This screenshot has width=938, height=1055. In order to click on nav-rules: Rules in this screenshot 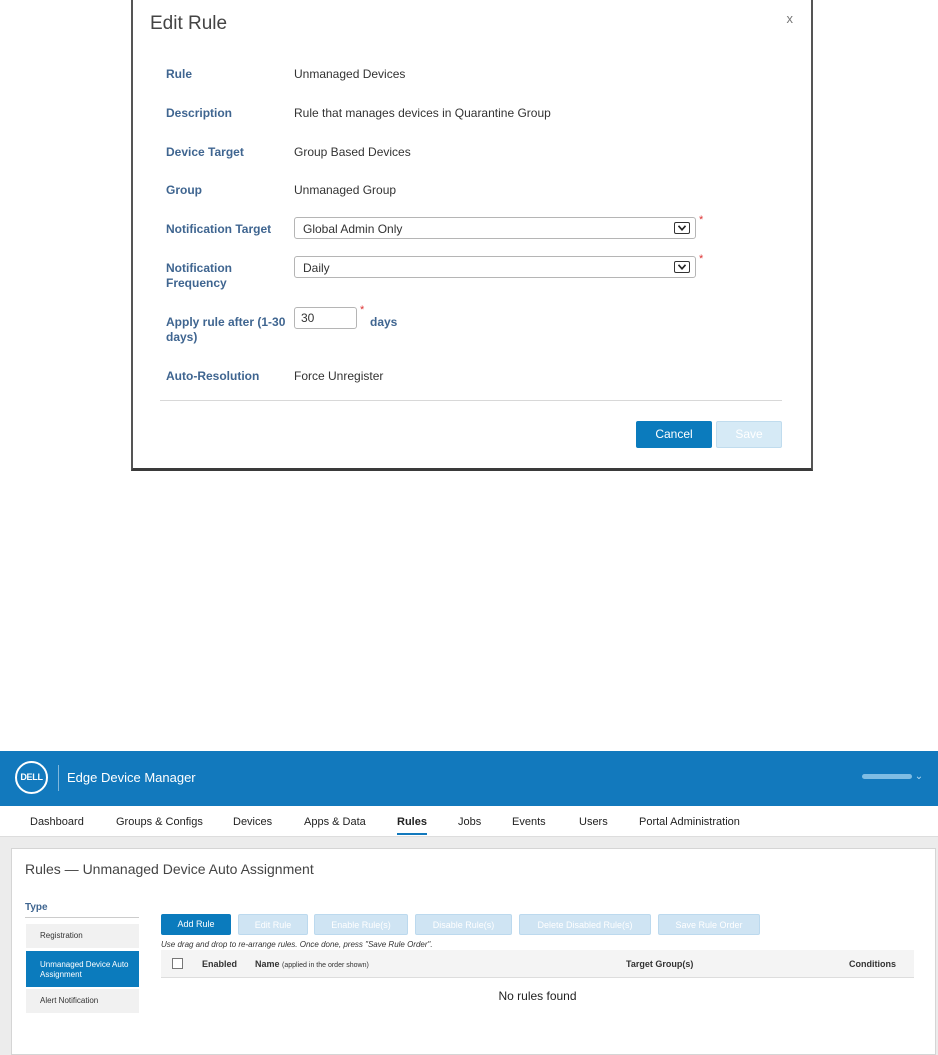, I will do `click(412, 822)`.